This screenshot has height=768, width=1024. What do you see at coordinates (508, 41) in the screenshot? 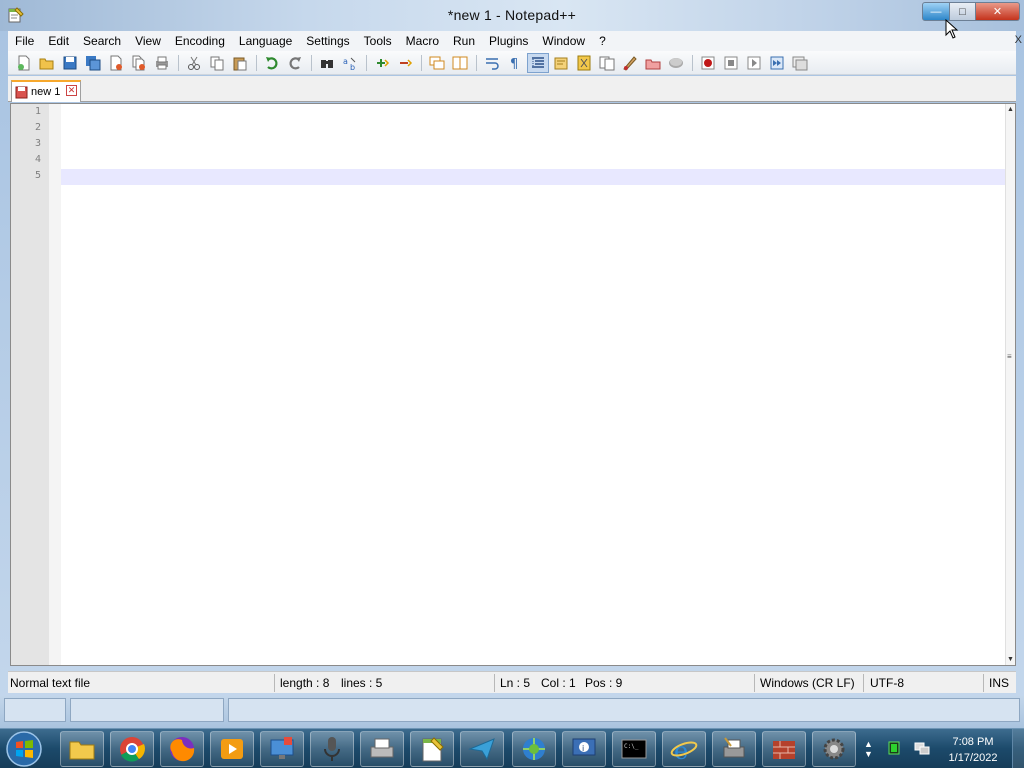
I see `menu-plugins: Plugins` at bounding box center [508, 41].